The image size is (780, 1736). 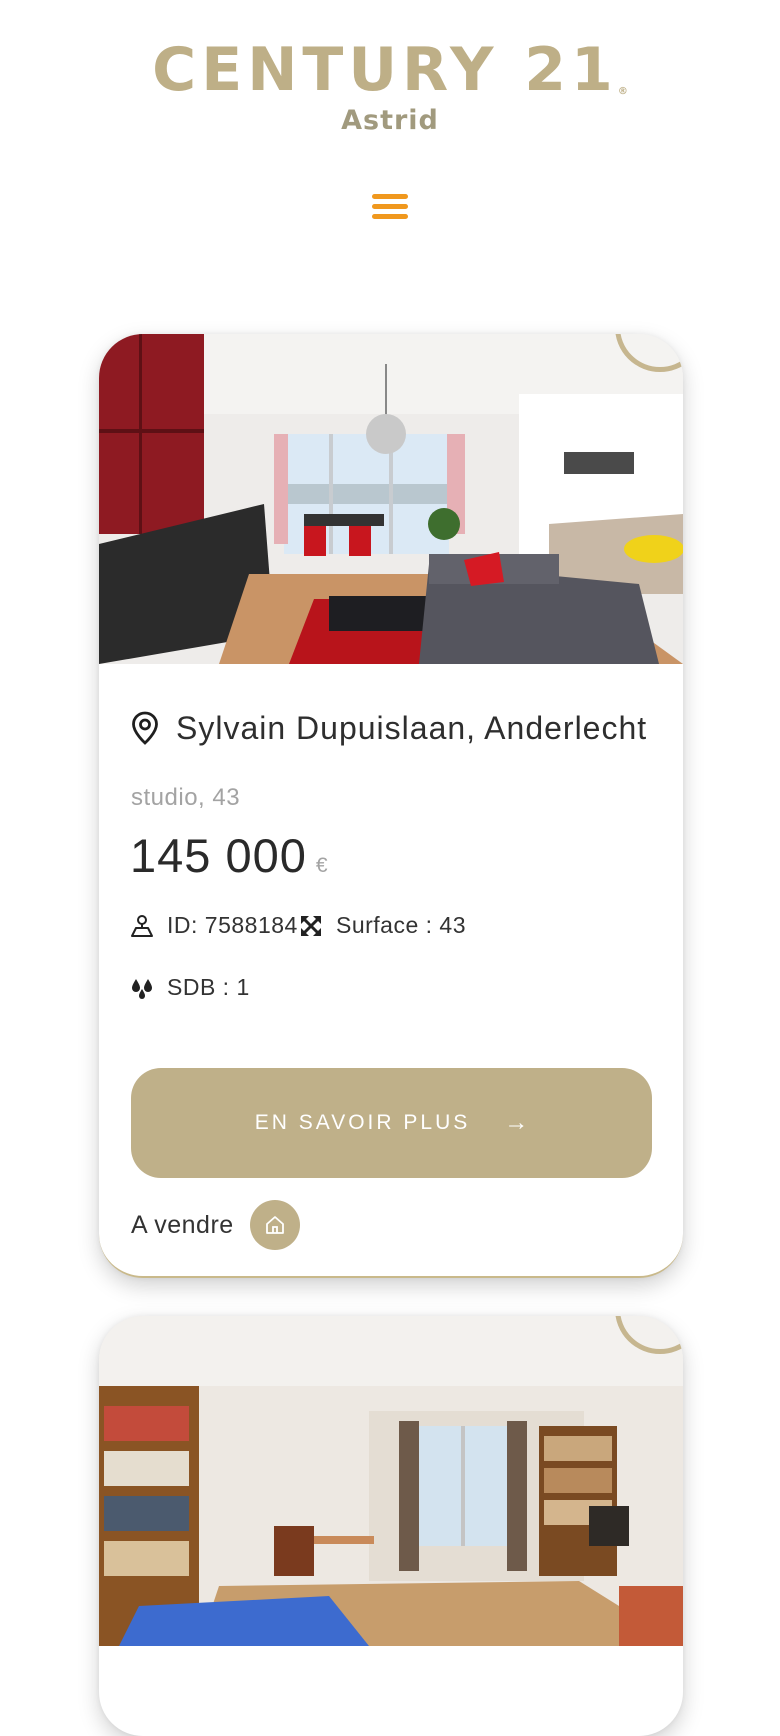 What do you see at coordinates (274, 1225) in the screenshot?
I see `home-icon` at bounding box center [274, 1225].